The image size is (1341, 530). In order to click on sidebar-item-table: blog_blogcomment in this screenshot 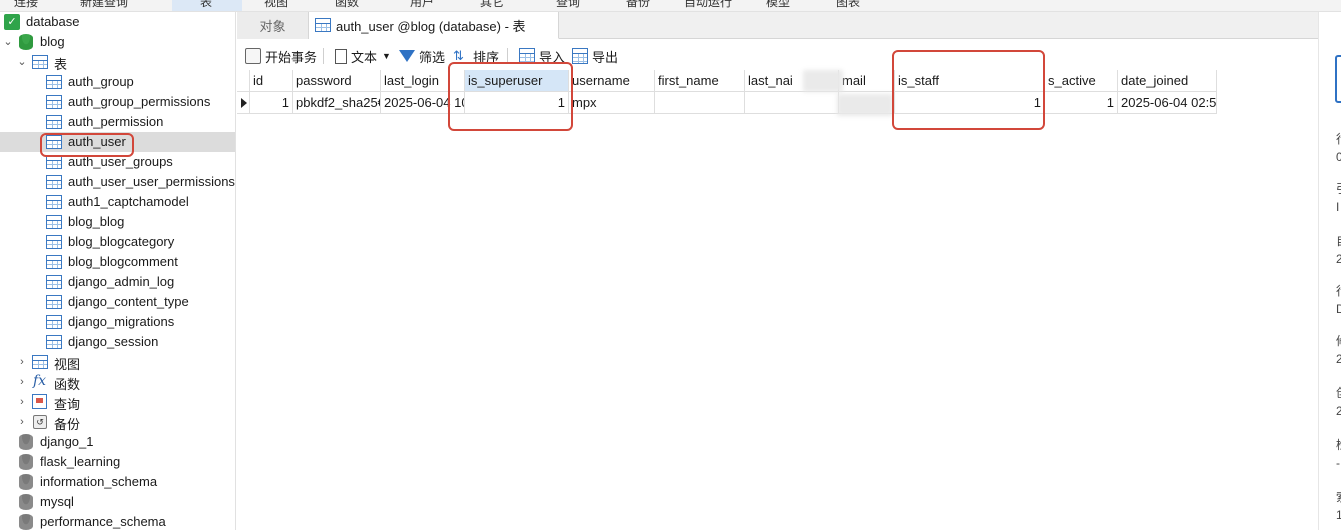, I will do `click(117, 262)`.